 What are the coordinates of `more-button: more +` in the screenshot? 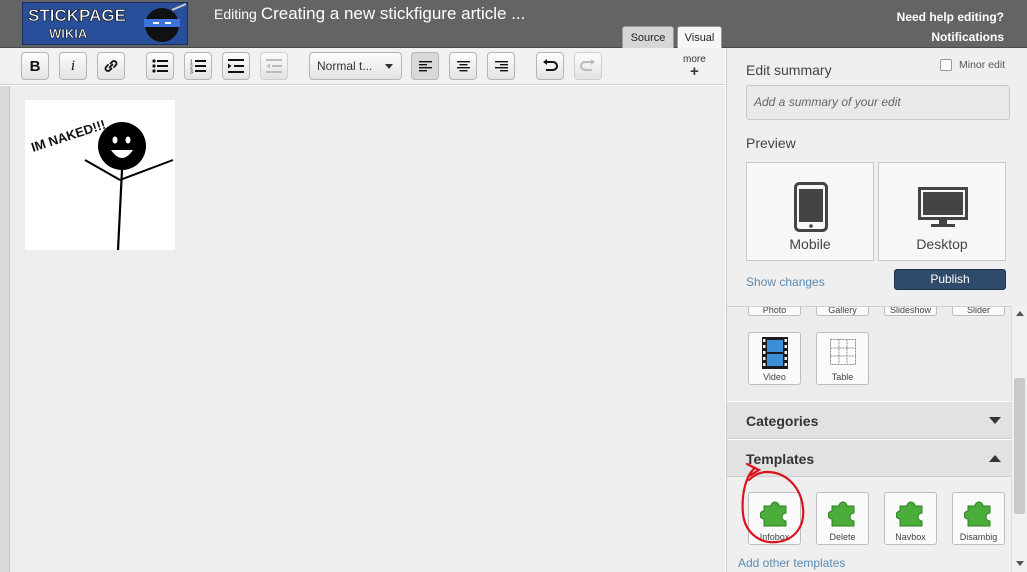 It's located at (694, 67).